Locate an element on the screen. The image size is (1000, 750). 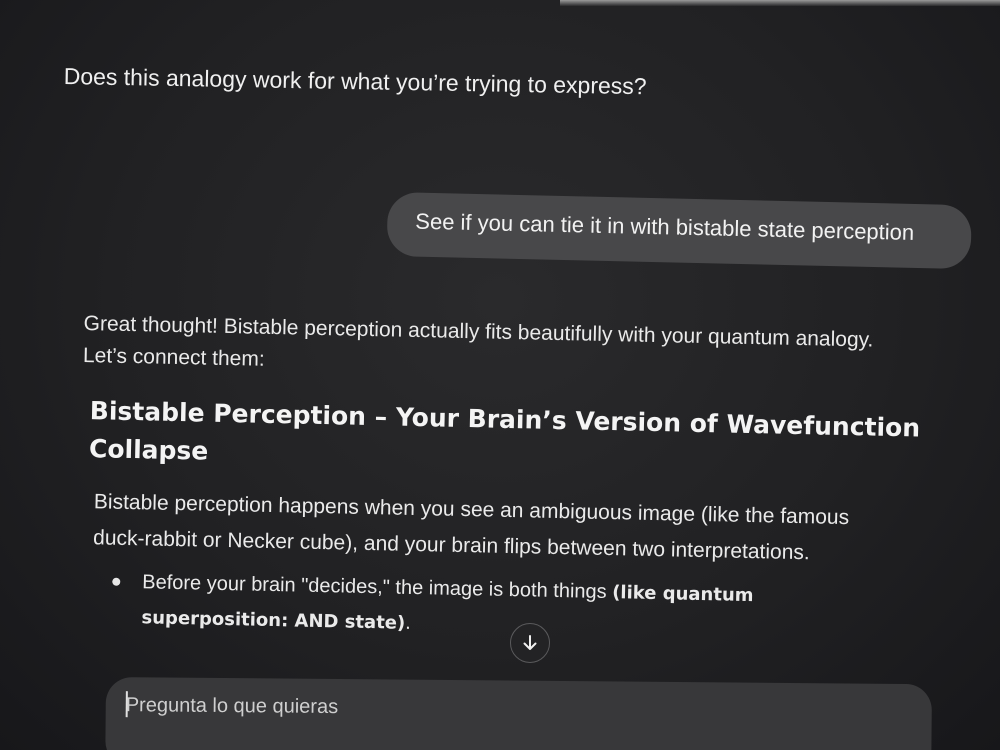
message-composer is located at coordinates (518, 713).